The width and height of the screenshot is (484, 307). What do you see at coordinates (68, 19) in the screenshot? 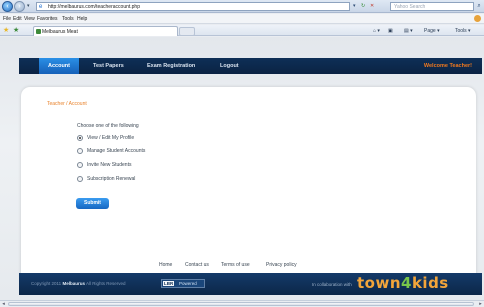
I see `menu-tools: Tools` at bounding box center [68, 19].